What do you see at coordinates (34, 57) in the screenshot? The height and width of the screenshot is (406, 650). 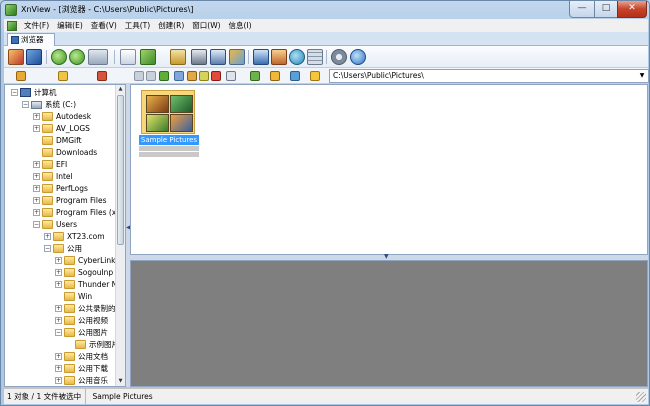 I see `fullscreen-icon` at bounding box center [34, 57].